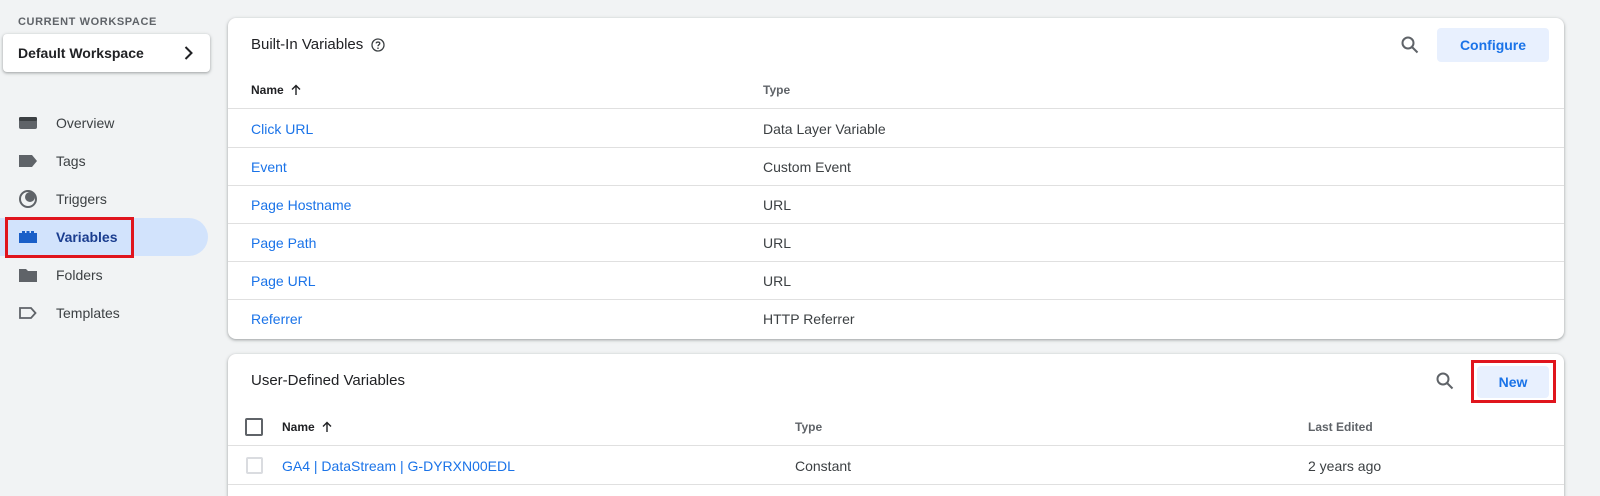 Image resolution: width=1600 pixels, height=496 pixels. I want to click on tag-icon, so click(28, 161).